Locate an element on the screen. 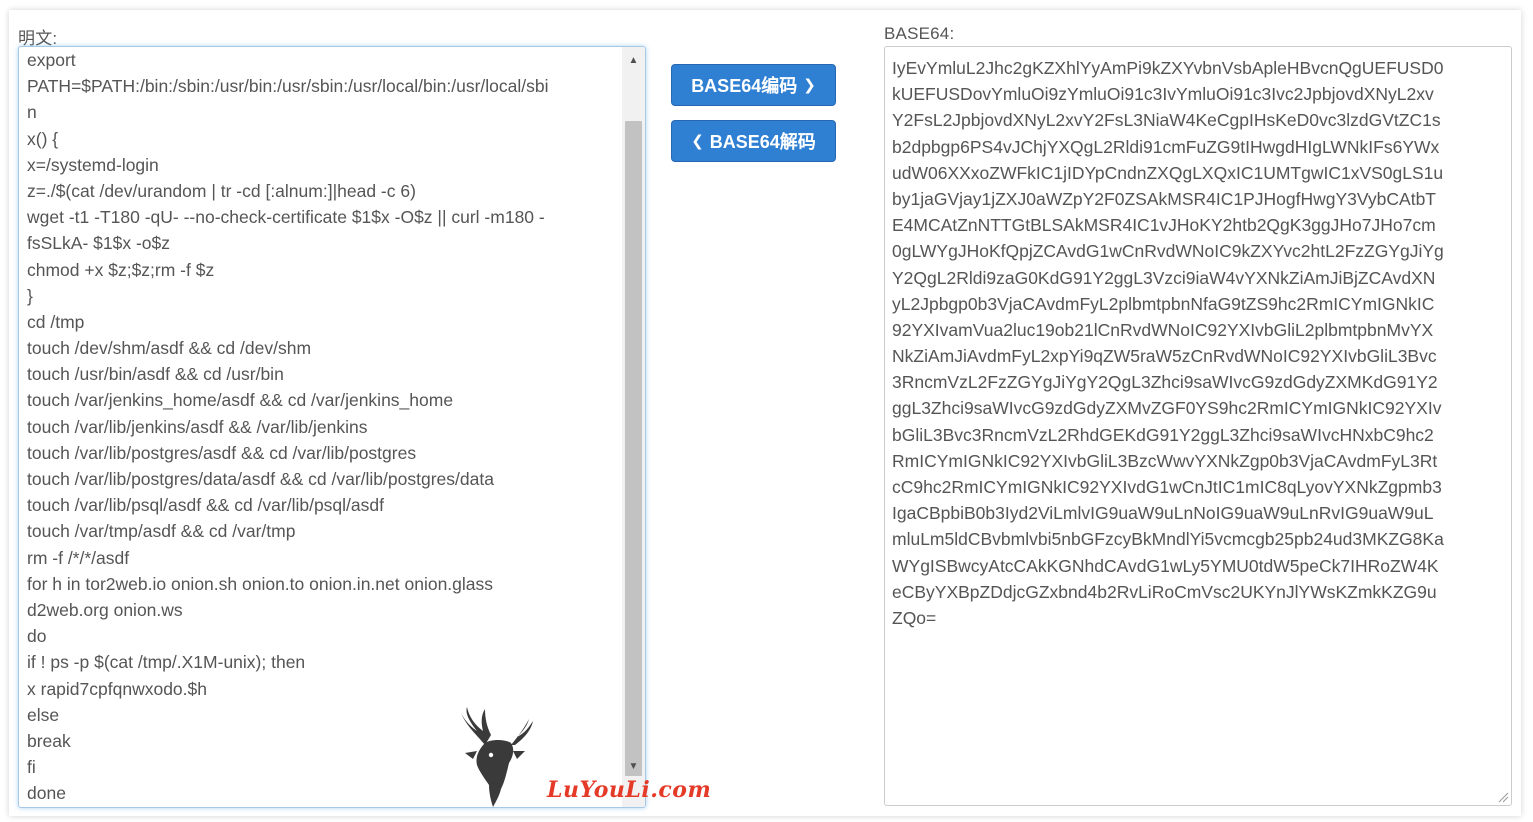 The width and height of the screenshot is (1533, 822). plaintext-line: n is located at coordinates (32, 112).